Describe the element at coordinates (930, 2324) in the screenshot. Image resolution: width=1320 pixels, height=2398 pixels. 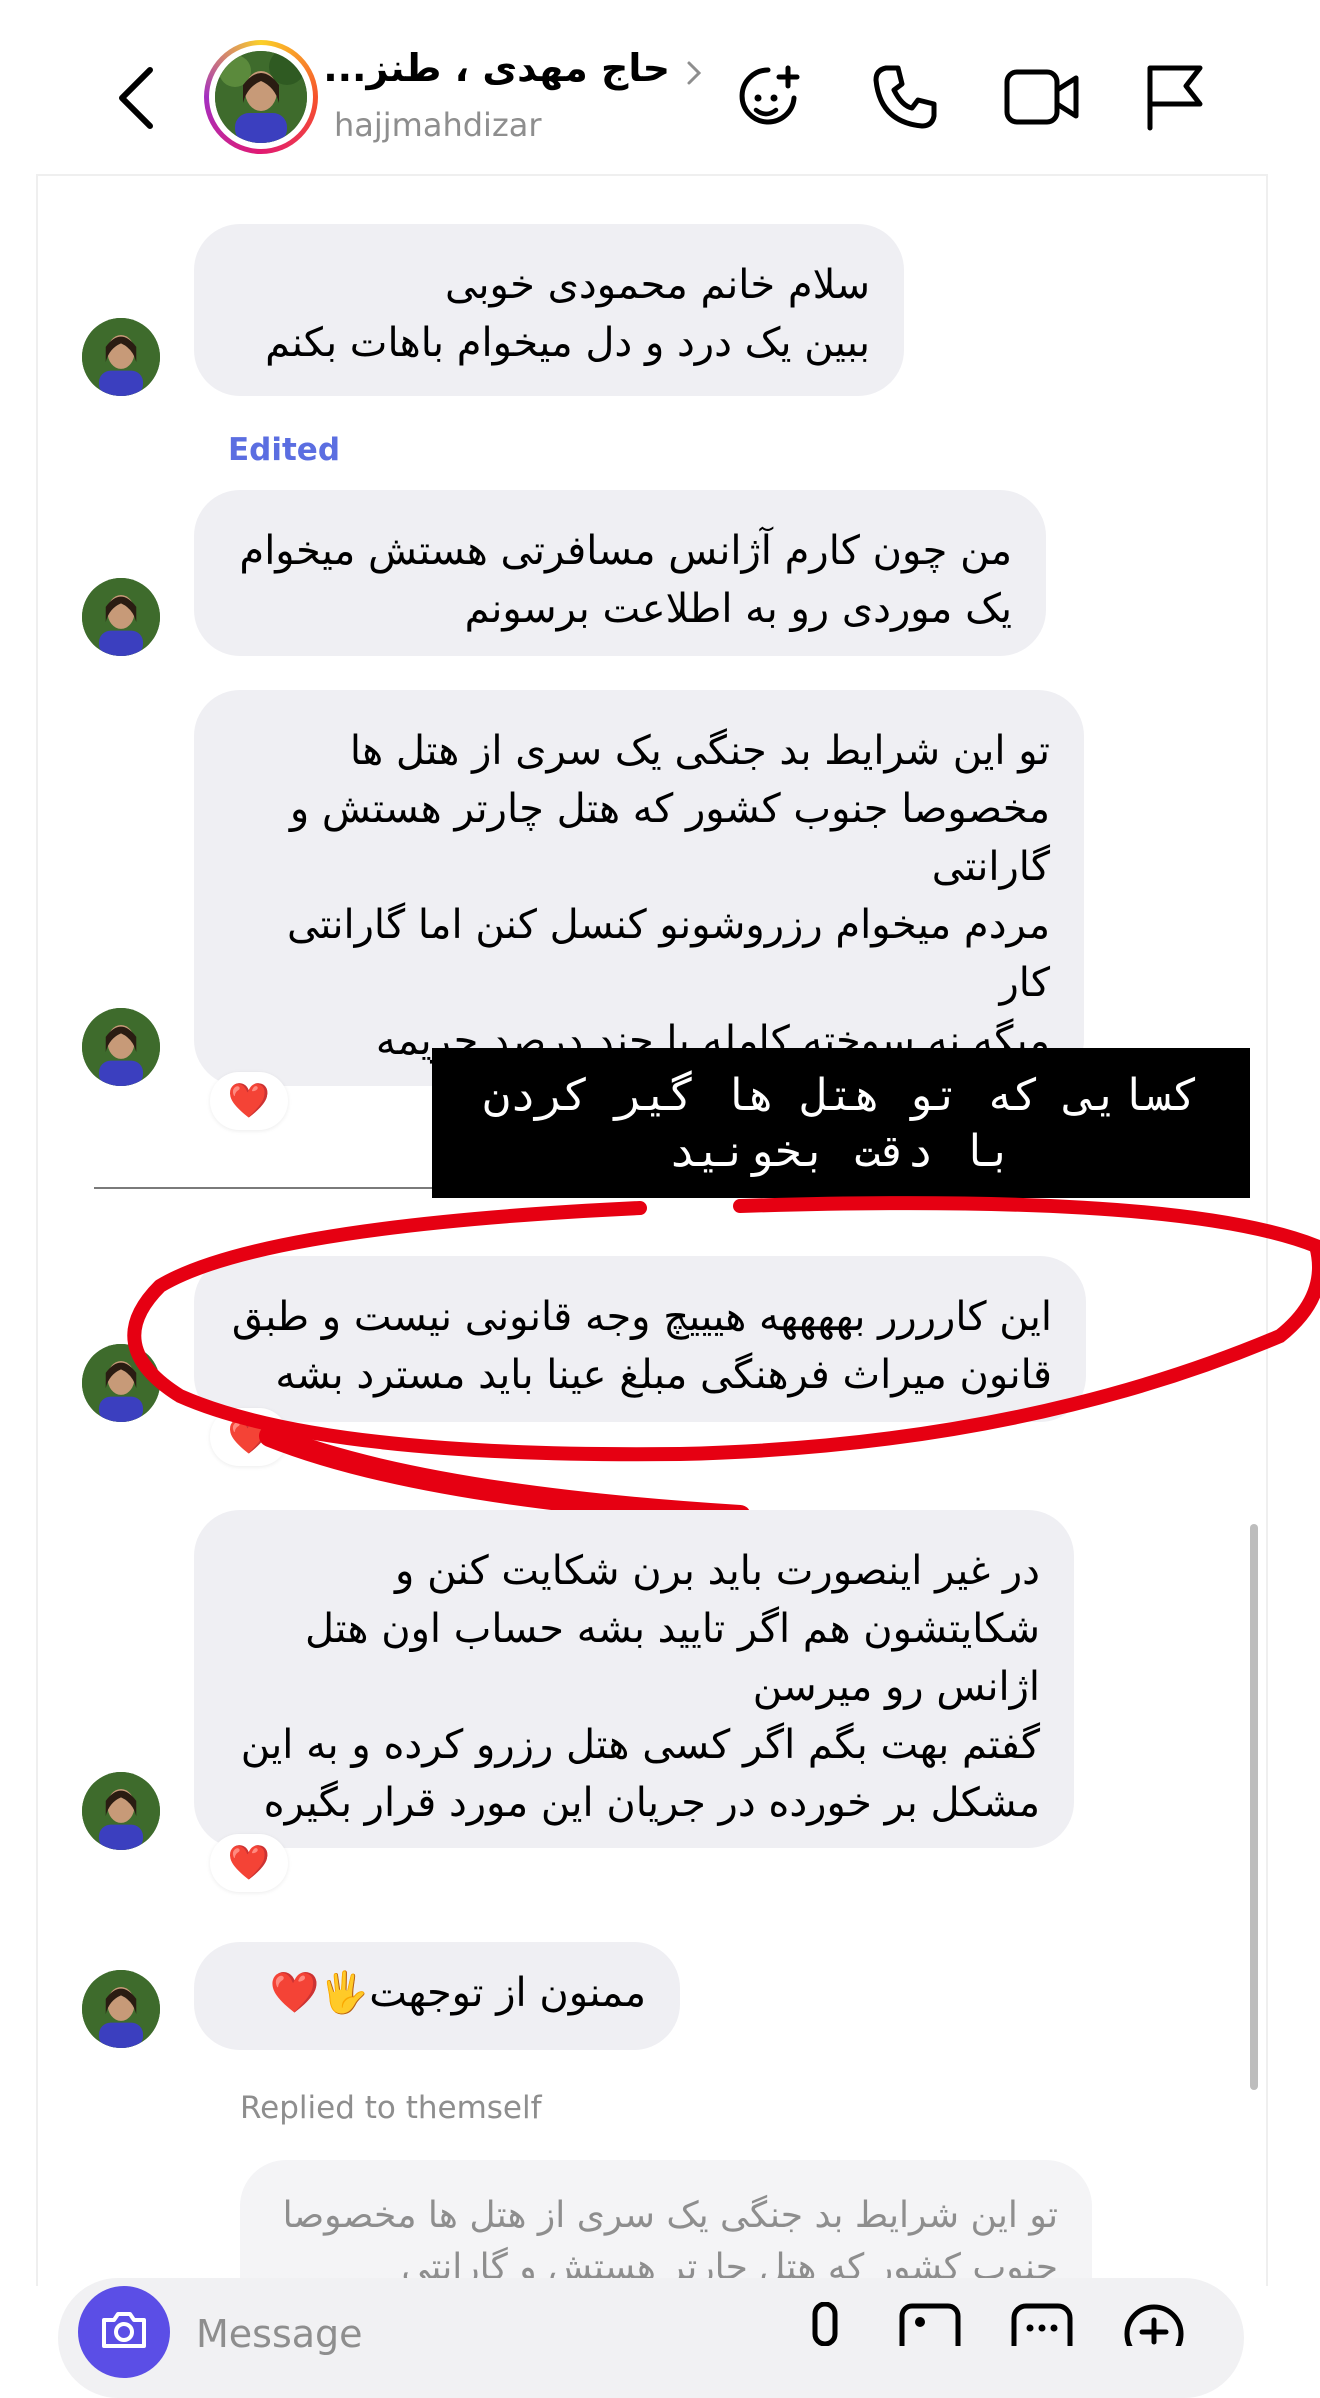
I see `gallery-icon` at that location.